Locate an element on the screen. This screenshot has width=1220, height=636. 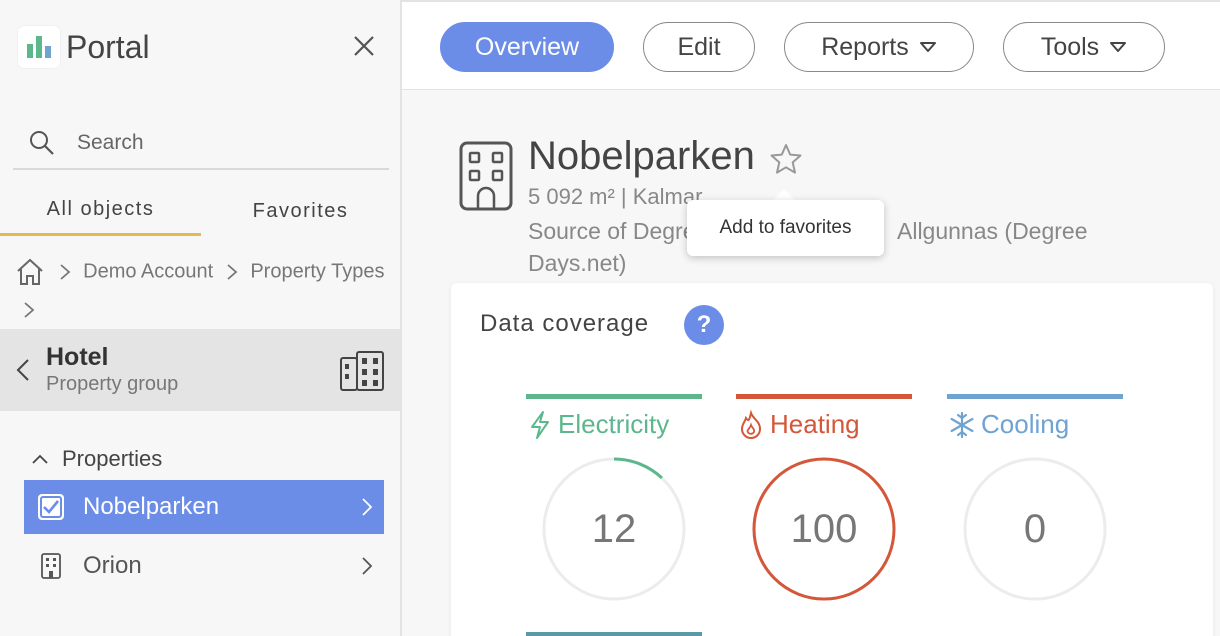
top-toolbar: Overview Edit Reports Tools is located at coordinates (811, 45).